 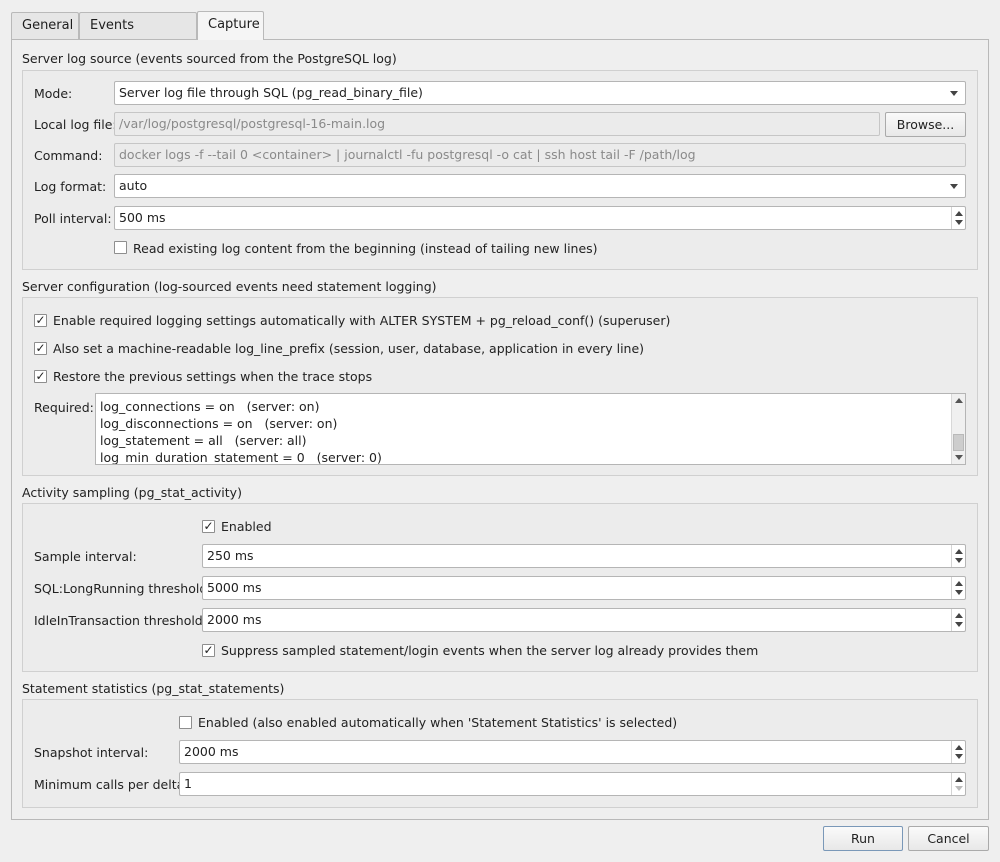 What do you see at coordinates (211, 751) in the screenshot?
I see `snapshot-interval-value: 2000 ms` at bounding box center [211, 751].